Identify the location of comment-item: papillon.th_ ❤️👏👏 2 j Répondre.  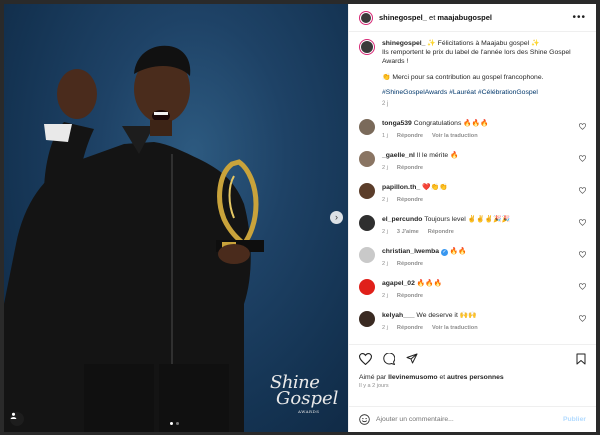
(472, 194).